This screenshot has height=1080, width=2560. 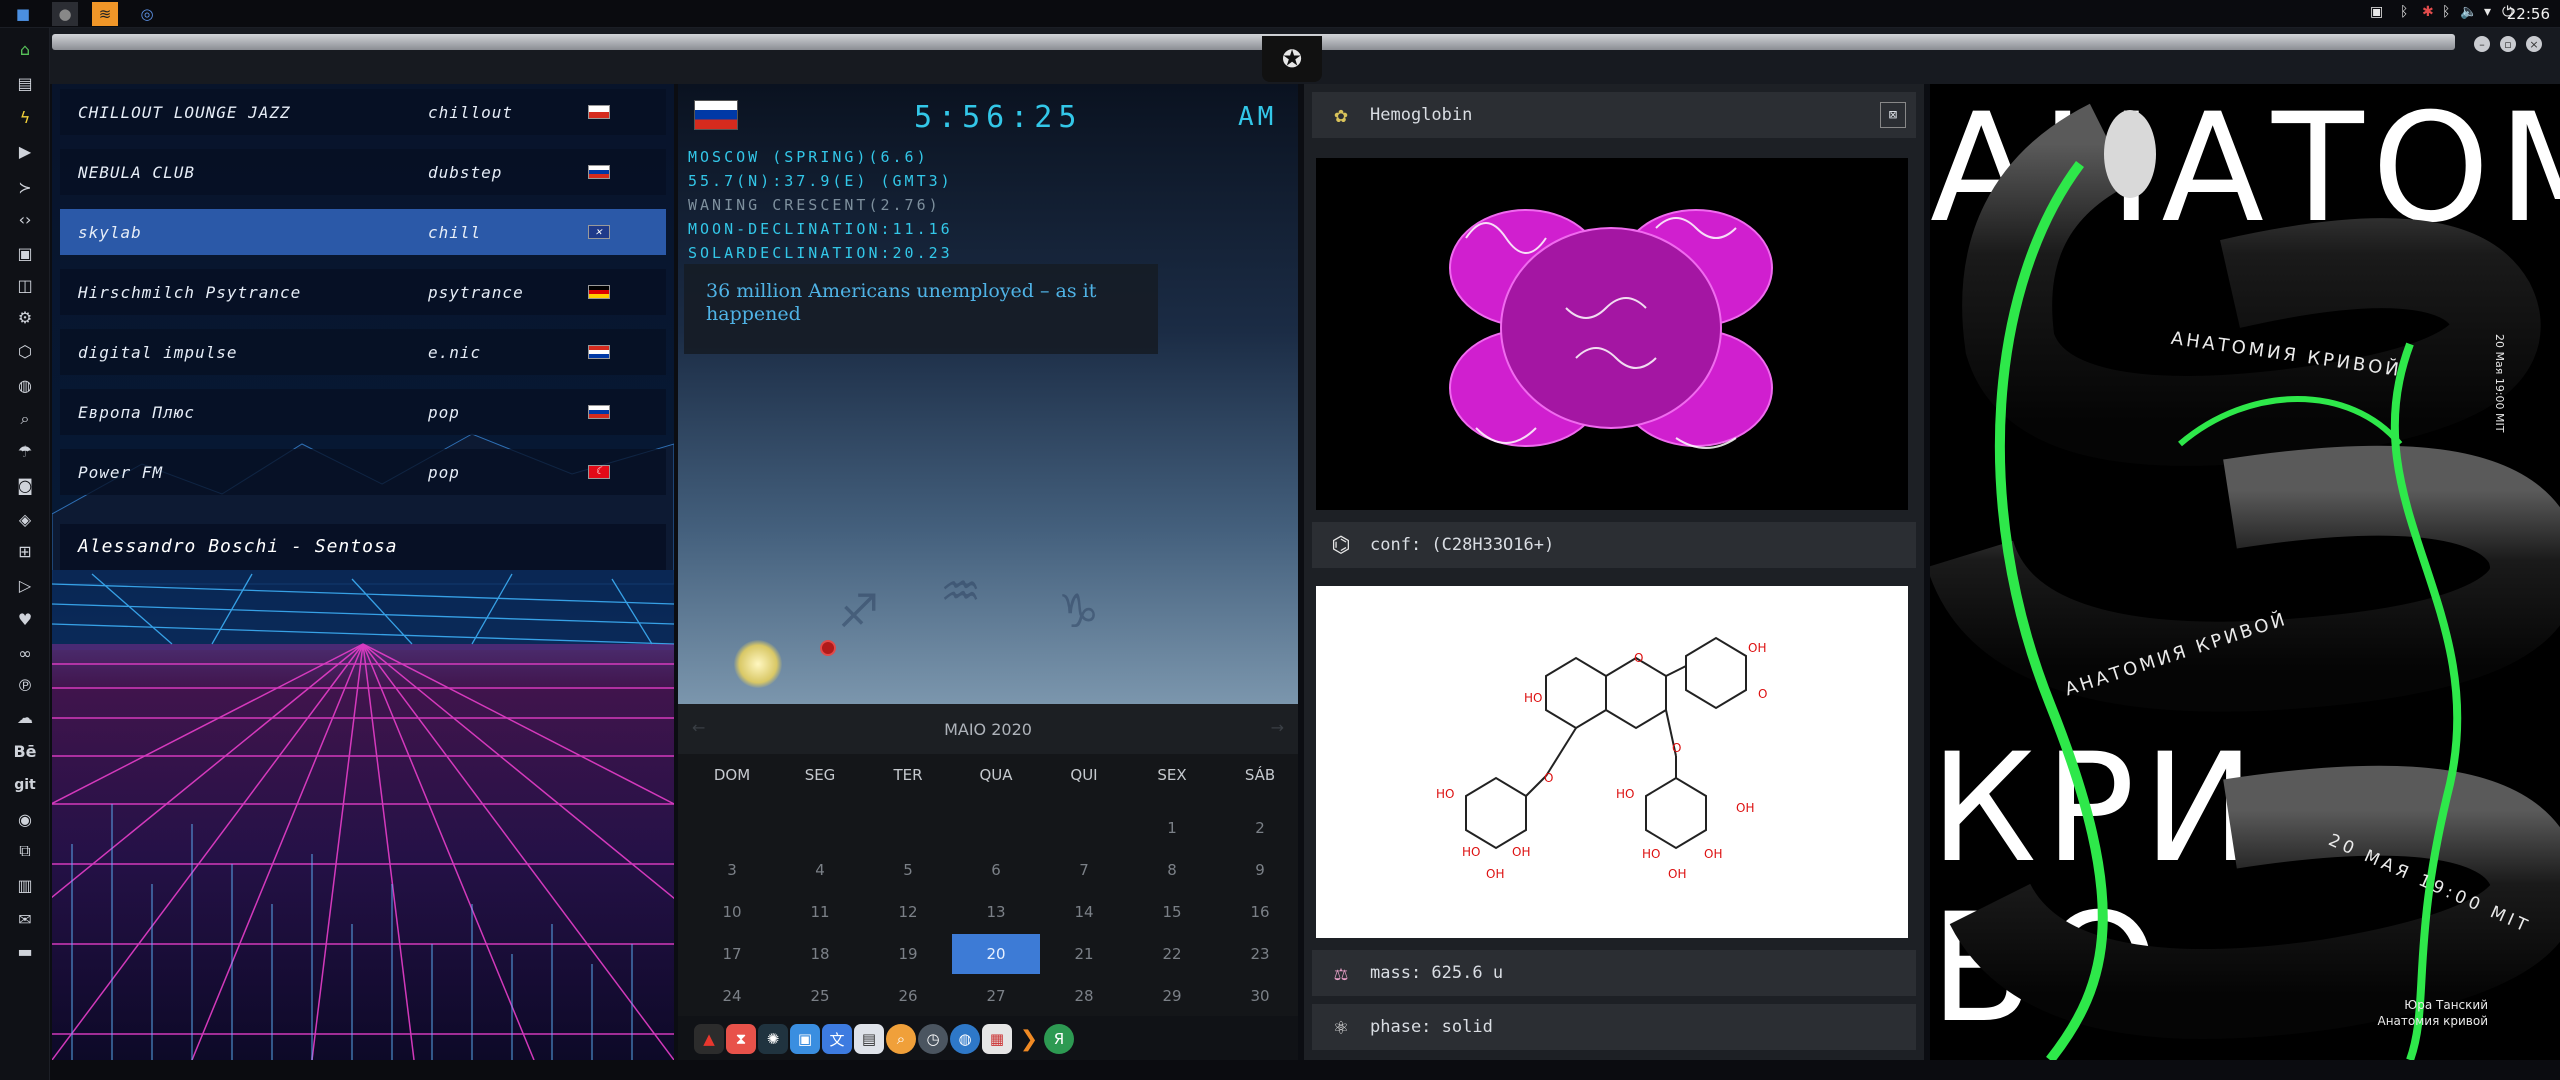 I want to click on calendar-day: 7, so click(x=1084, y=870).